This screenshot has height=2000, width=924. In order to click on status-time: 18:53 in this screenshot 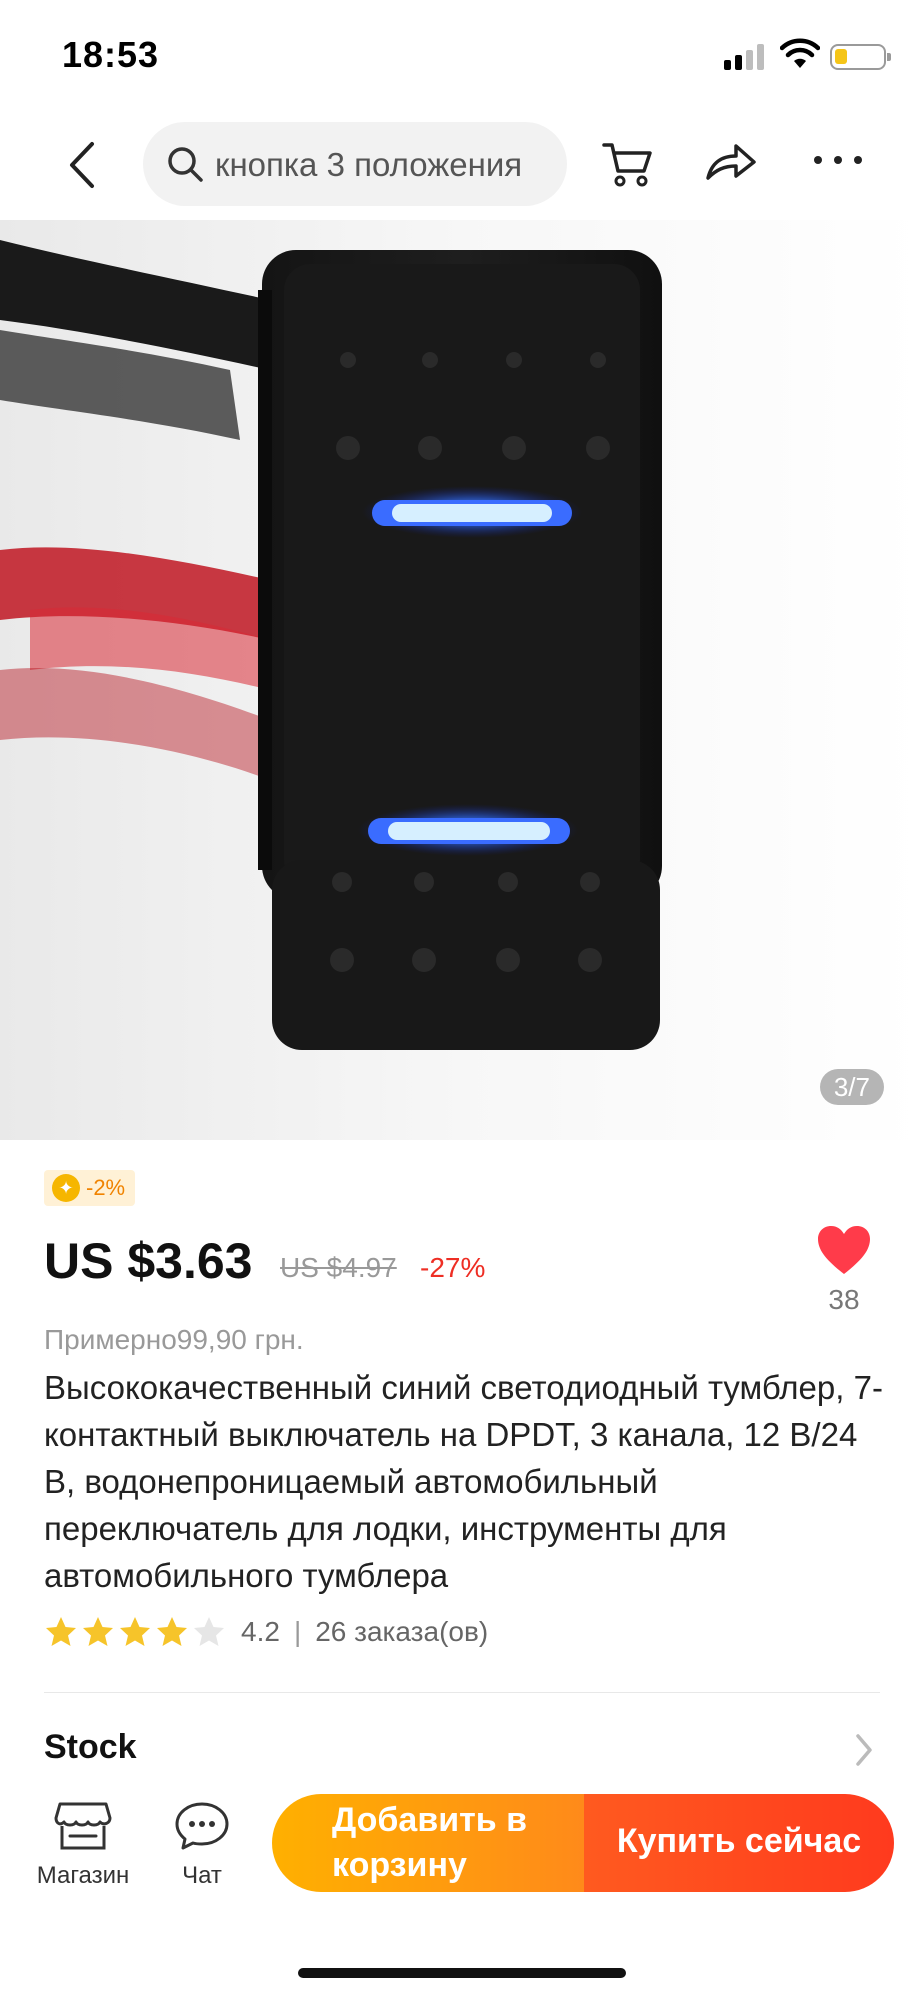, I will do `click(111, 54)`.